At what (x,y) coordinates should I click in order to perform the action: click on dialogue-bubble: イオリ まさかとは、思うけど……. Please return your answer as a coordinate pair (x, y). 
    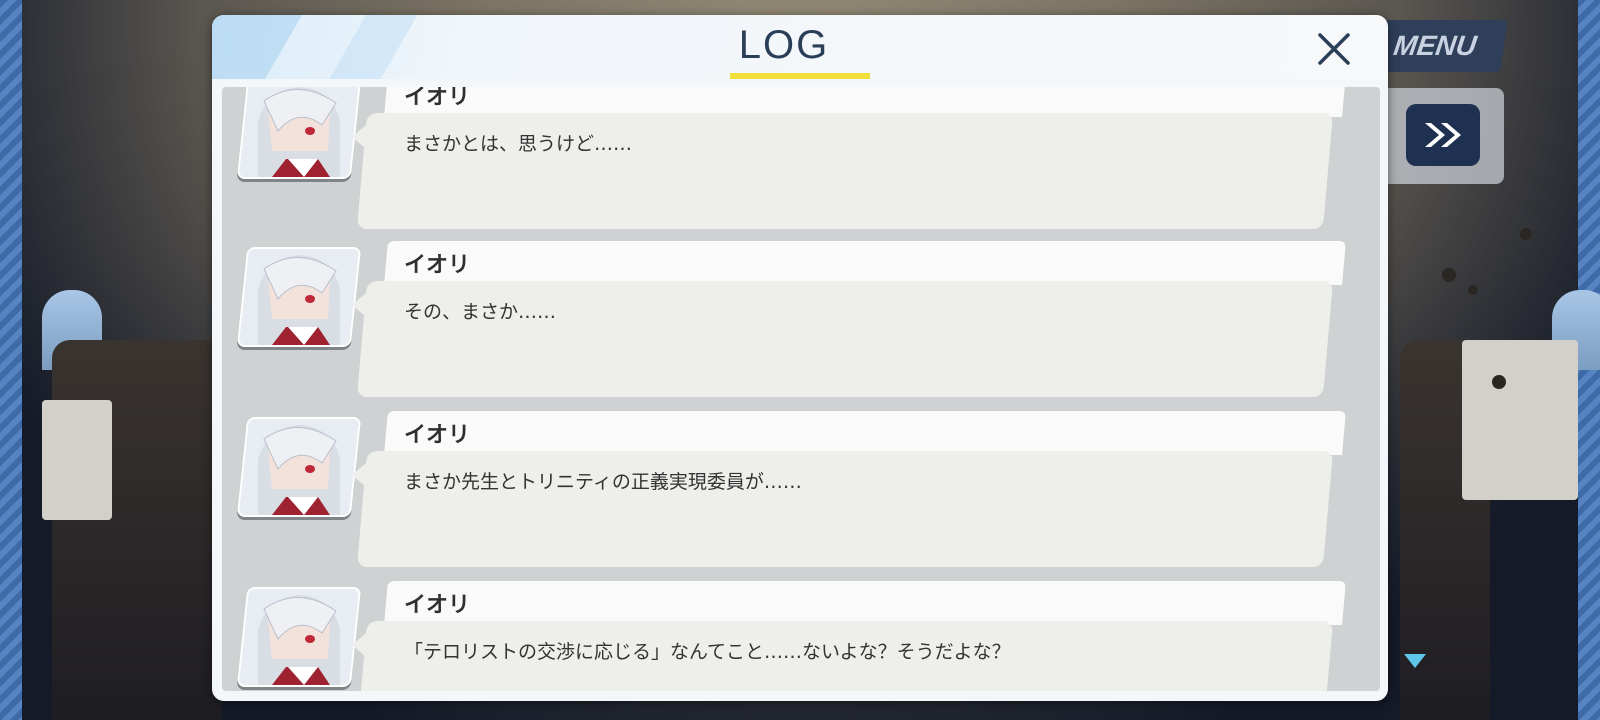
    Looking at the image, I should click on (849, 159).